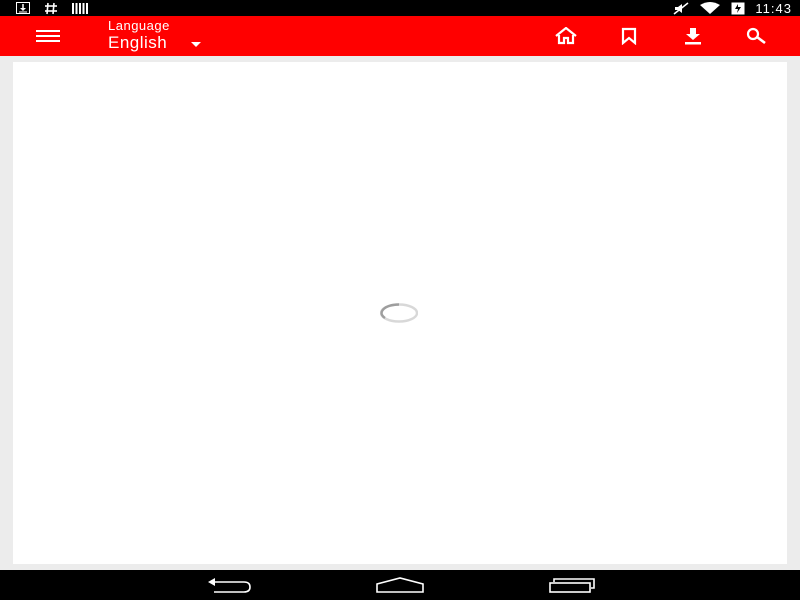 This screenshot has height=600, width=800. Describe the element at coordinates (399, 313) in the screenshot. I see `loading-spinner` at that location.